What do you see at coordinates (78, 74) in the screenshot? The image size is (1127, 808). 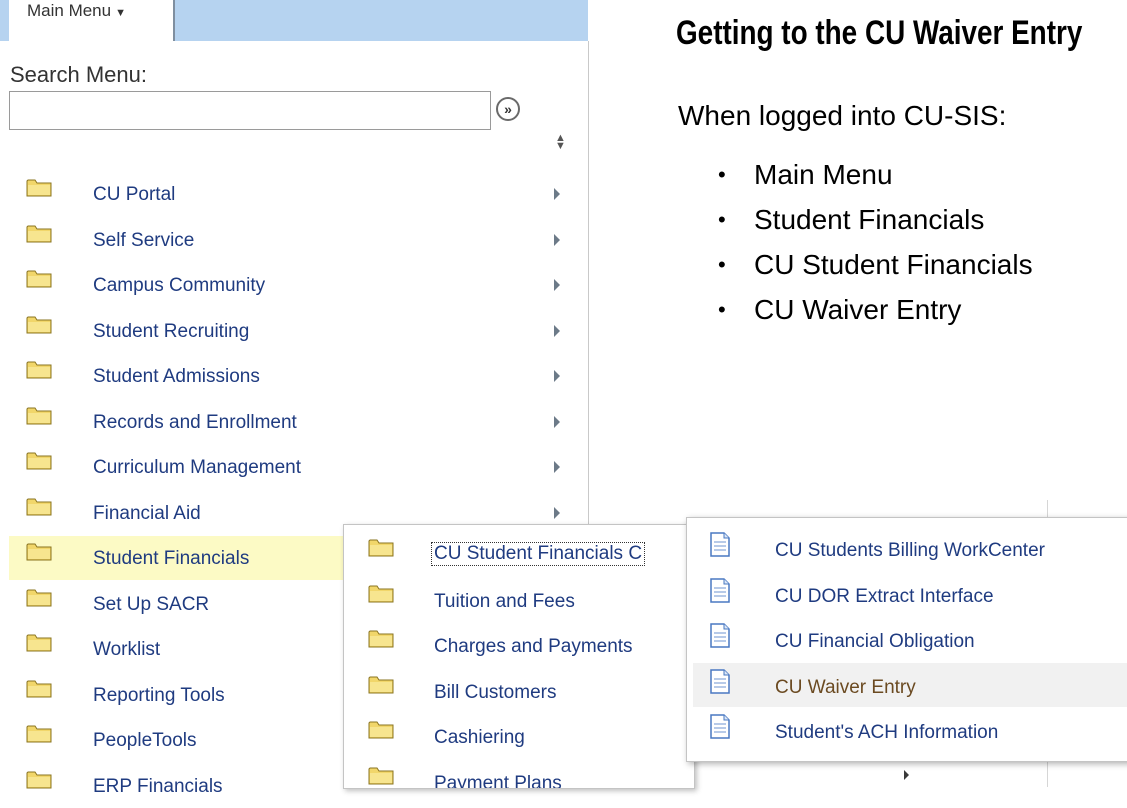 I see `search-menu-label: Search Menu:` at bounding box center [78, 74].